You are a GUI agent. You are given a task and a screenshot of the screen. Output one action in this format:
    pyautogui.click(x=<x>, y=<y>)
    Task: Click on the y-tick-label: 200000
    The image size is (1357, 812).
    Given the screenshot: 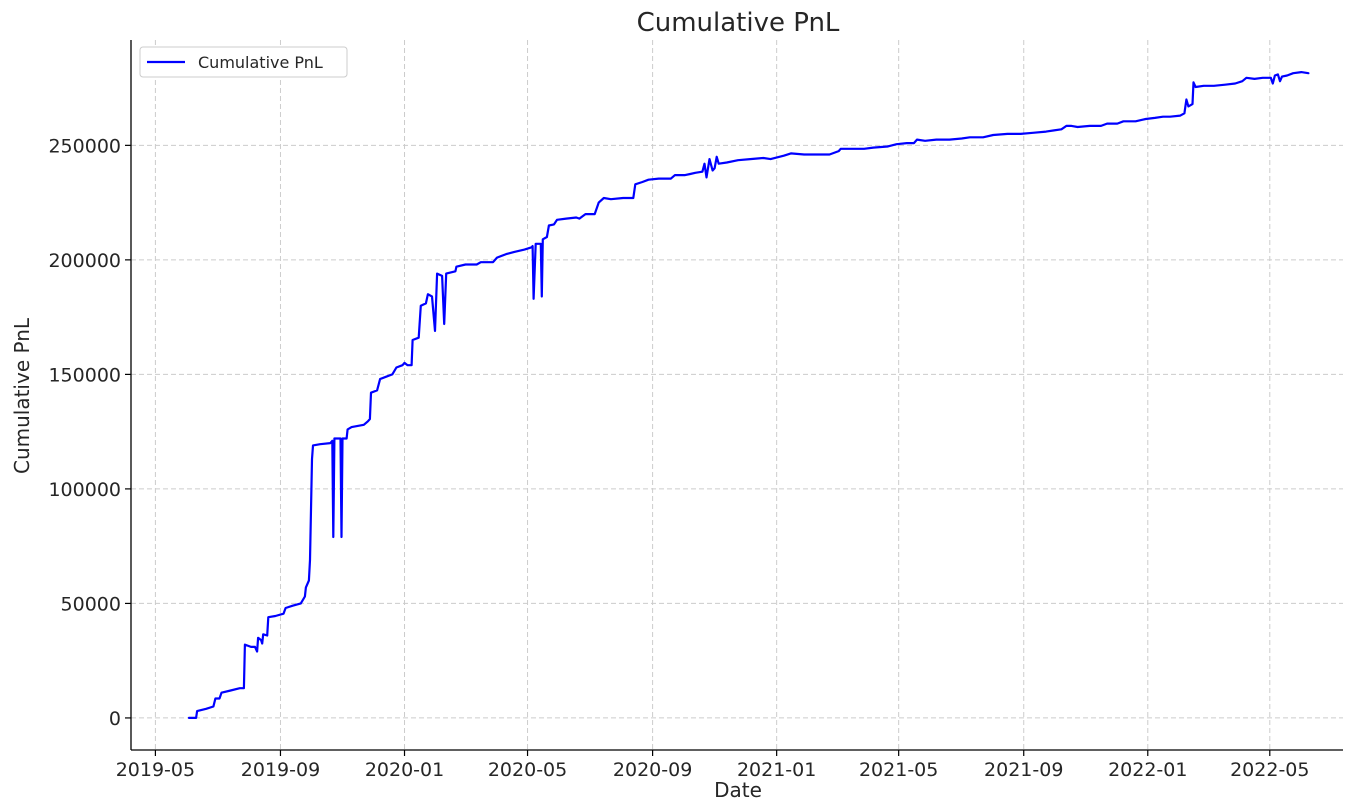 What is the action you would take?
    pyautogui.click(x=84, y=261)
    